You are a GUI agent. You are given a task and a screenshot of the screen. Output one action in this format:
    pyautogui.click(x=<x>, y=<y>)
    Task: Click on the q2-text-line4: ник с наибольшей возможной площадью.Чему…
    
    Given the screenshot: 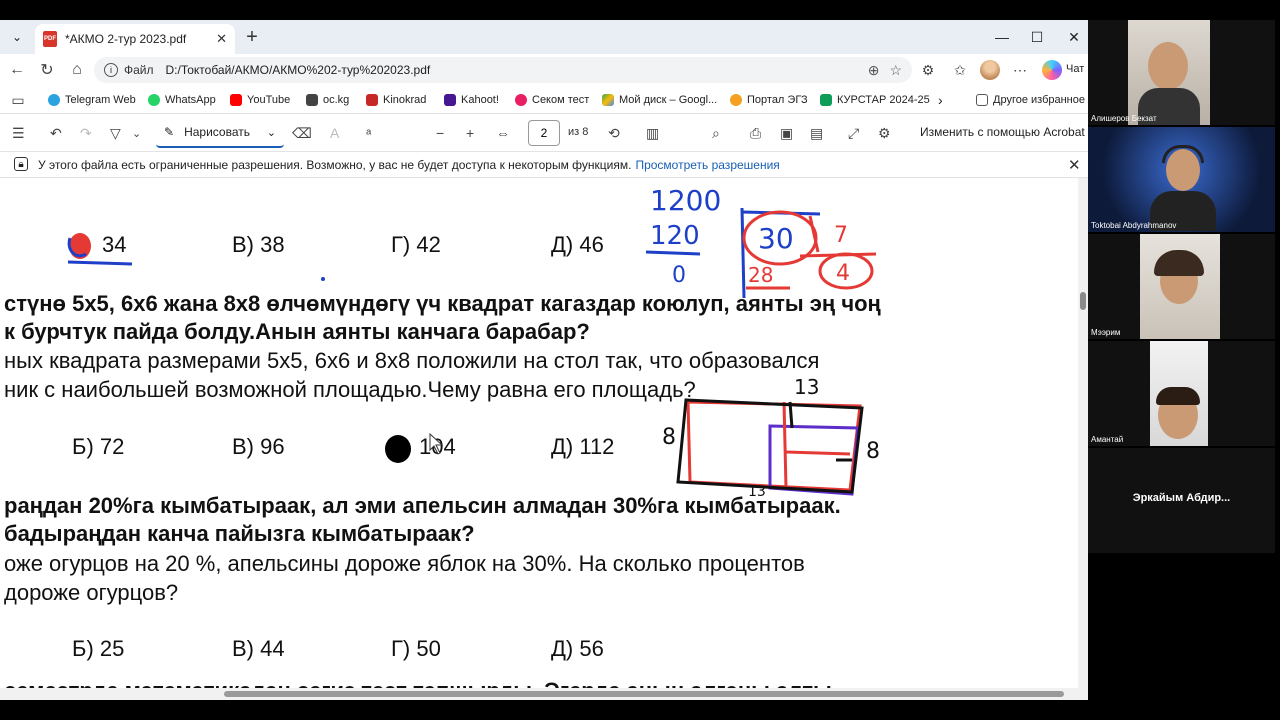 What is the action you would take?
    pyautogui.click(x=350, y=389)
    